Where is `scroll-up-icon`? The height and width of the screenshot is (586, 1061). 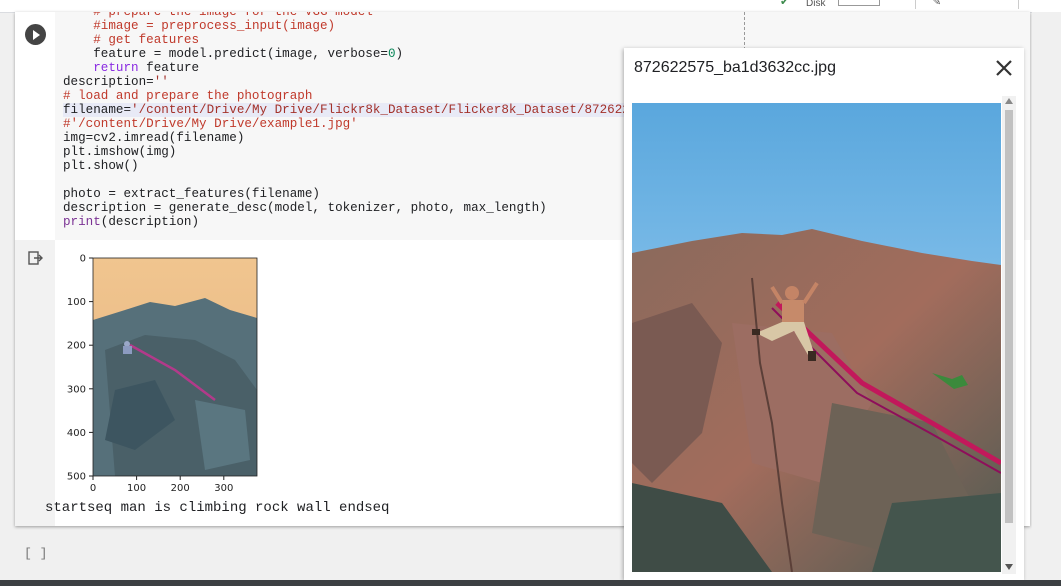
scroll-up-icon is located at coordinates (1009, 101).